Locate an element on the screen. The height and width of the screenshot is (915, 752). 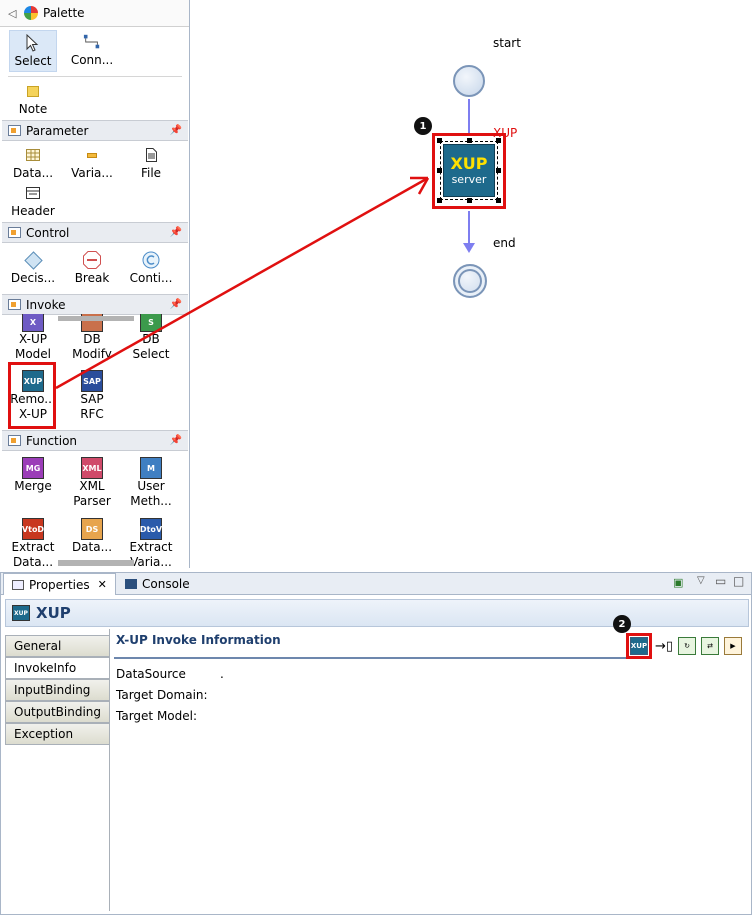
side-tab-inputbinding: InputBinding is located at coordinates (57, 690).